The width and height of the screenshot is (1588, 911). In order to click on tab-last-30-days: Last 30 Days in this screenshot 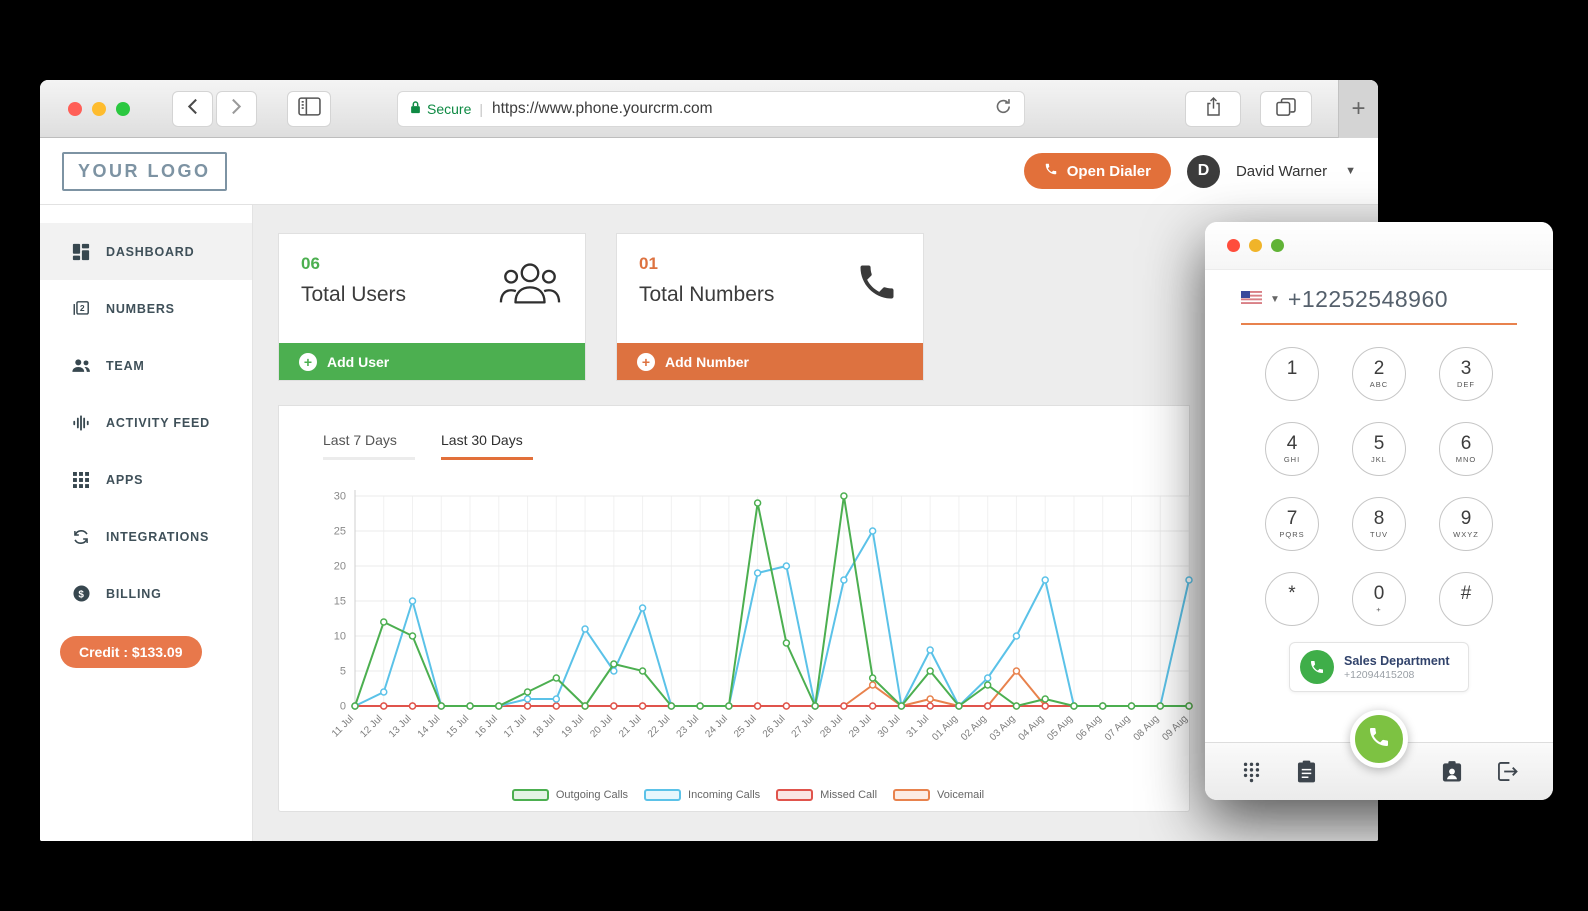, I will do `click(487, 446)`.